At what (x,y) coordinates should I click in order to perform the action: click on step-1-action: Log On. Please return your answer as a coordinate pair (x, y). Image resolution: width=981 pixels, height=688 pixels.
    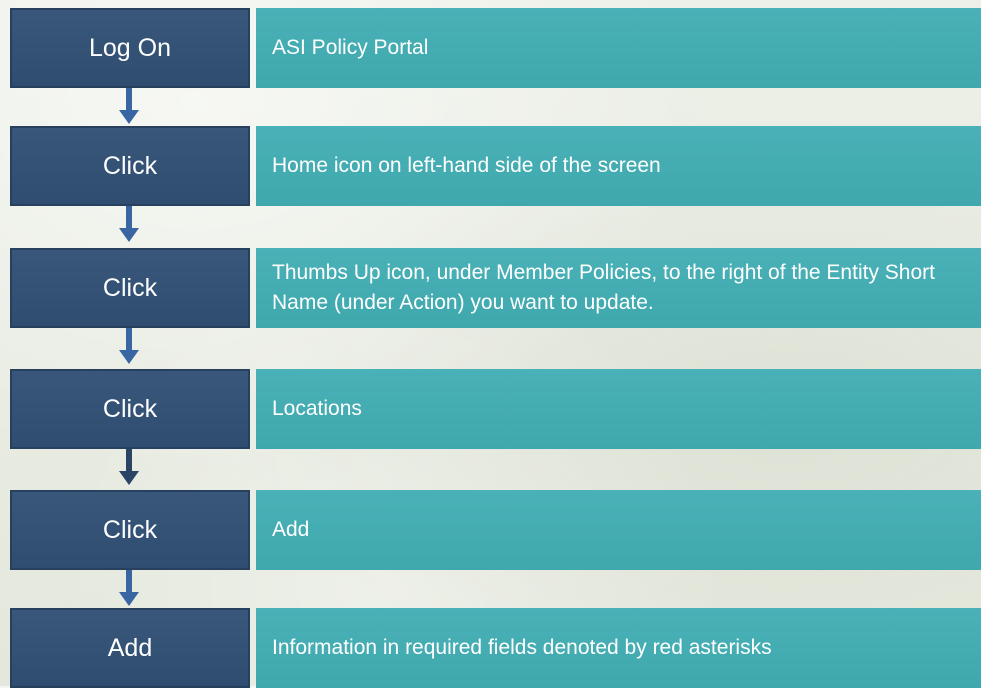
    Looking at the image, I should click on (130, 48).